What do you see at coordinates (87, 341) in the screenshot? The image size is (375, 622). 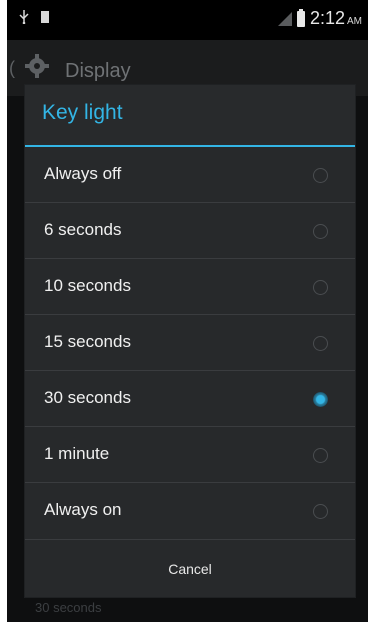 I see `option-label: 15 seconds` at bounding box center [87, 341].